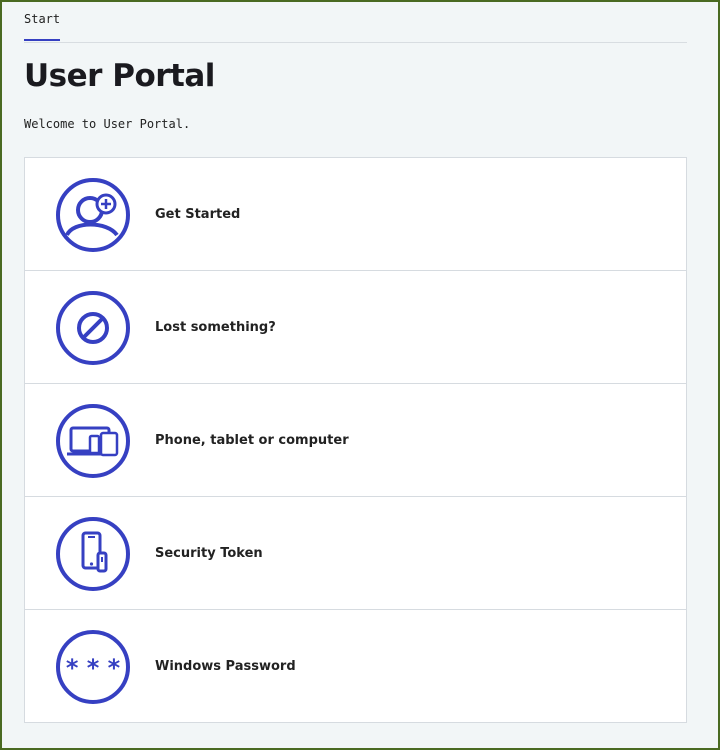 The image size is (720, 750). I want to click on devices-label: Phone, tablet or computer, so click(252, 440).